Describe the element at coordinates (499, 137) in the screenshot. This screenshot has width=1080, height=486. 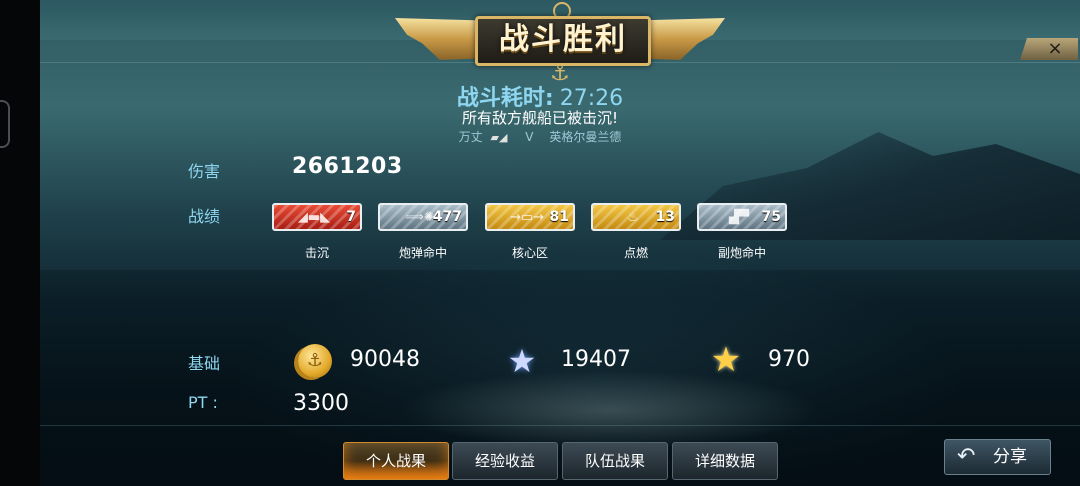
I see `ship-class-icon: ▰◢` at that location.